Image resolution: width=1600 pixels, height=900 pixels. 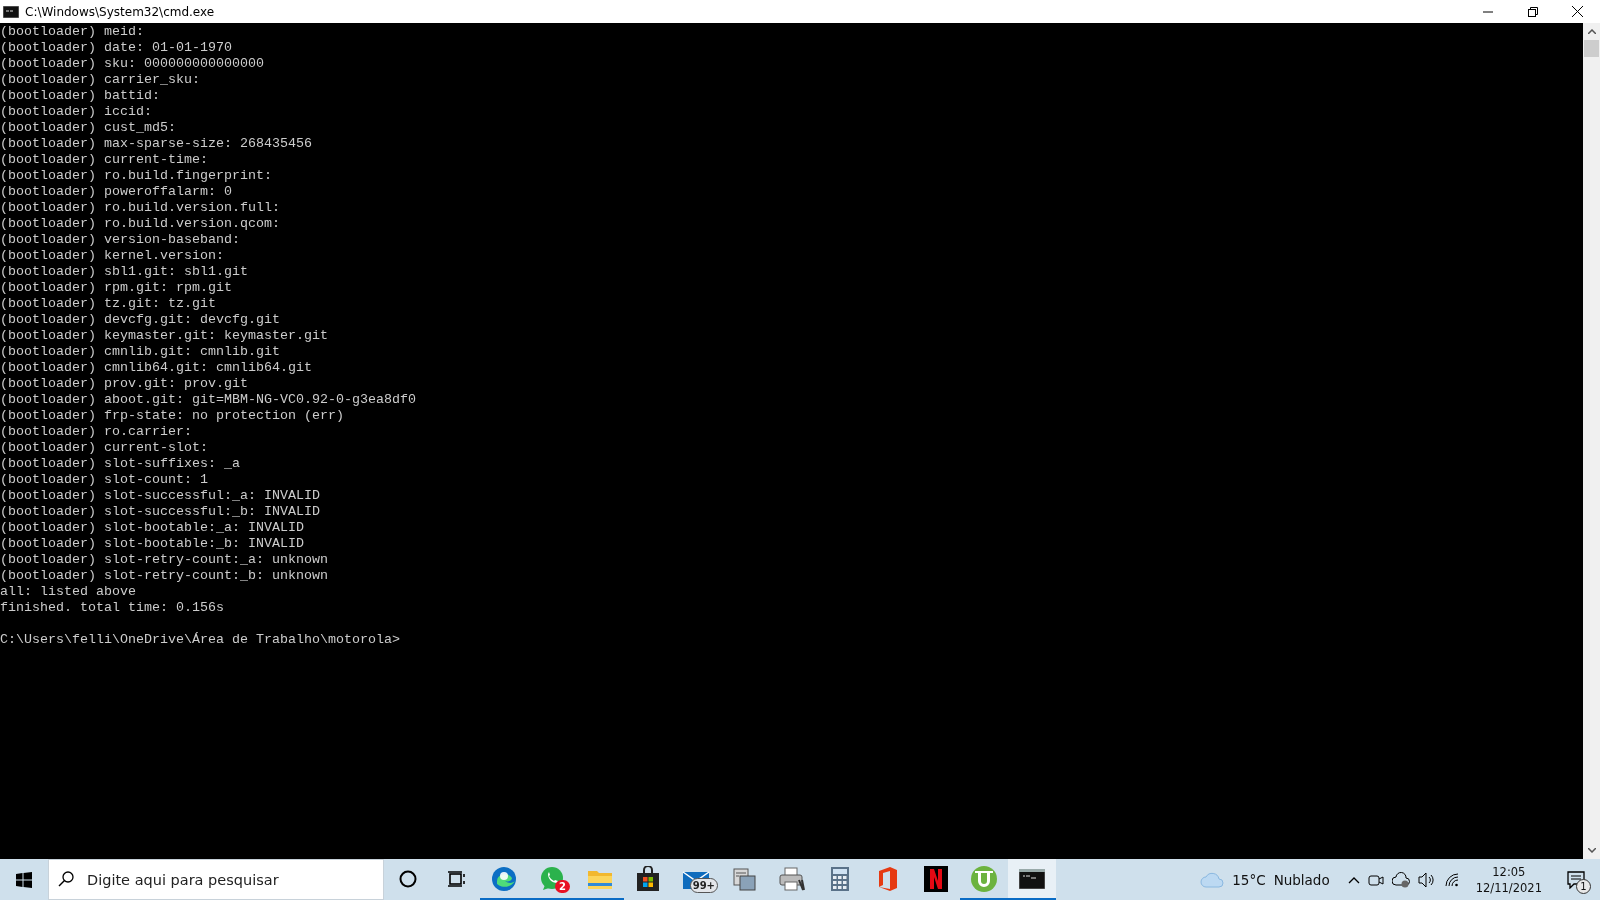 I want to click on console-line: (bootloader) slot-bootable:_a: INVALID, so click(x=152, y=528).